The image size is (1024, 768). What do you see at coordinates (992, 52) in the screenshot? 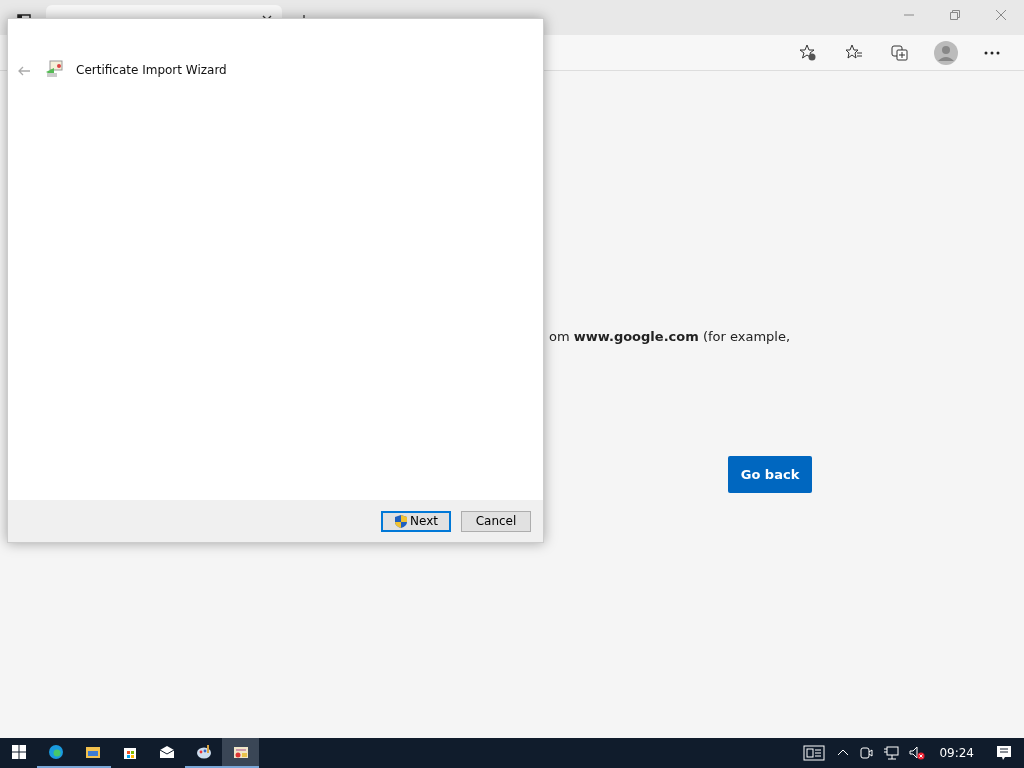
I see `more-icon` at bounding box center [992, 52].